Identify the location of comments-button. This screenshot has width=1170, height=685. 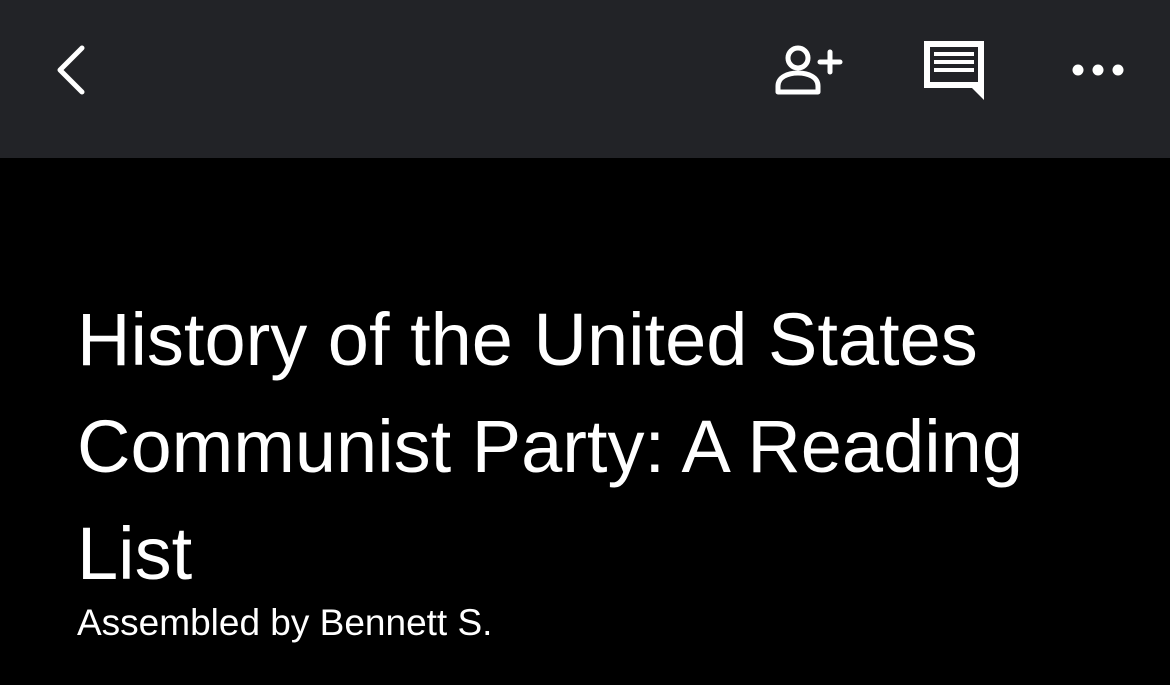
(954, 70).